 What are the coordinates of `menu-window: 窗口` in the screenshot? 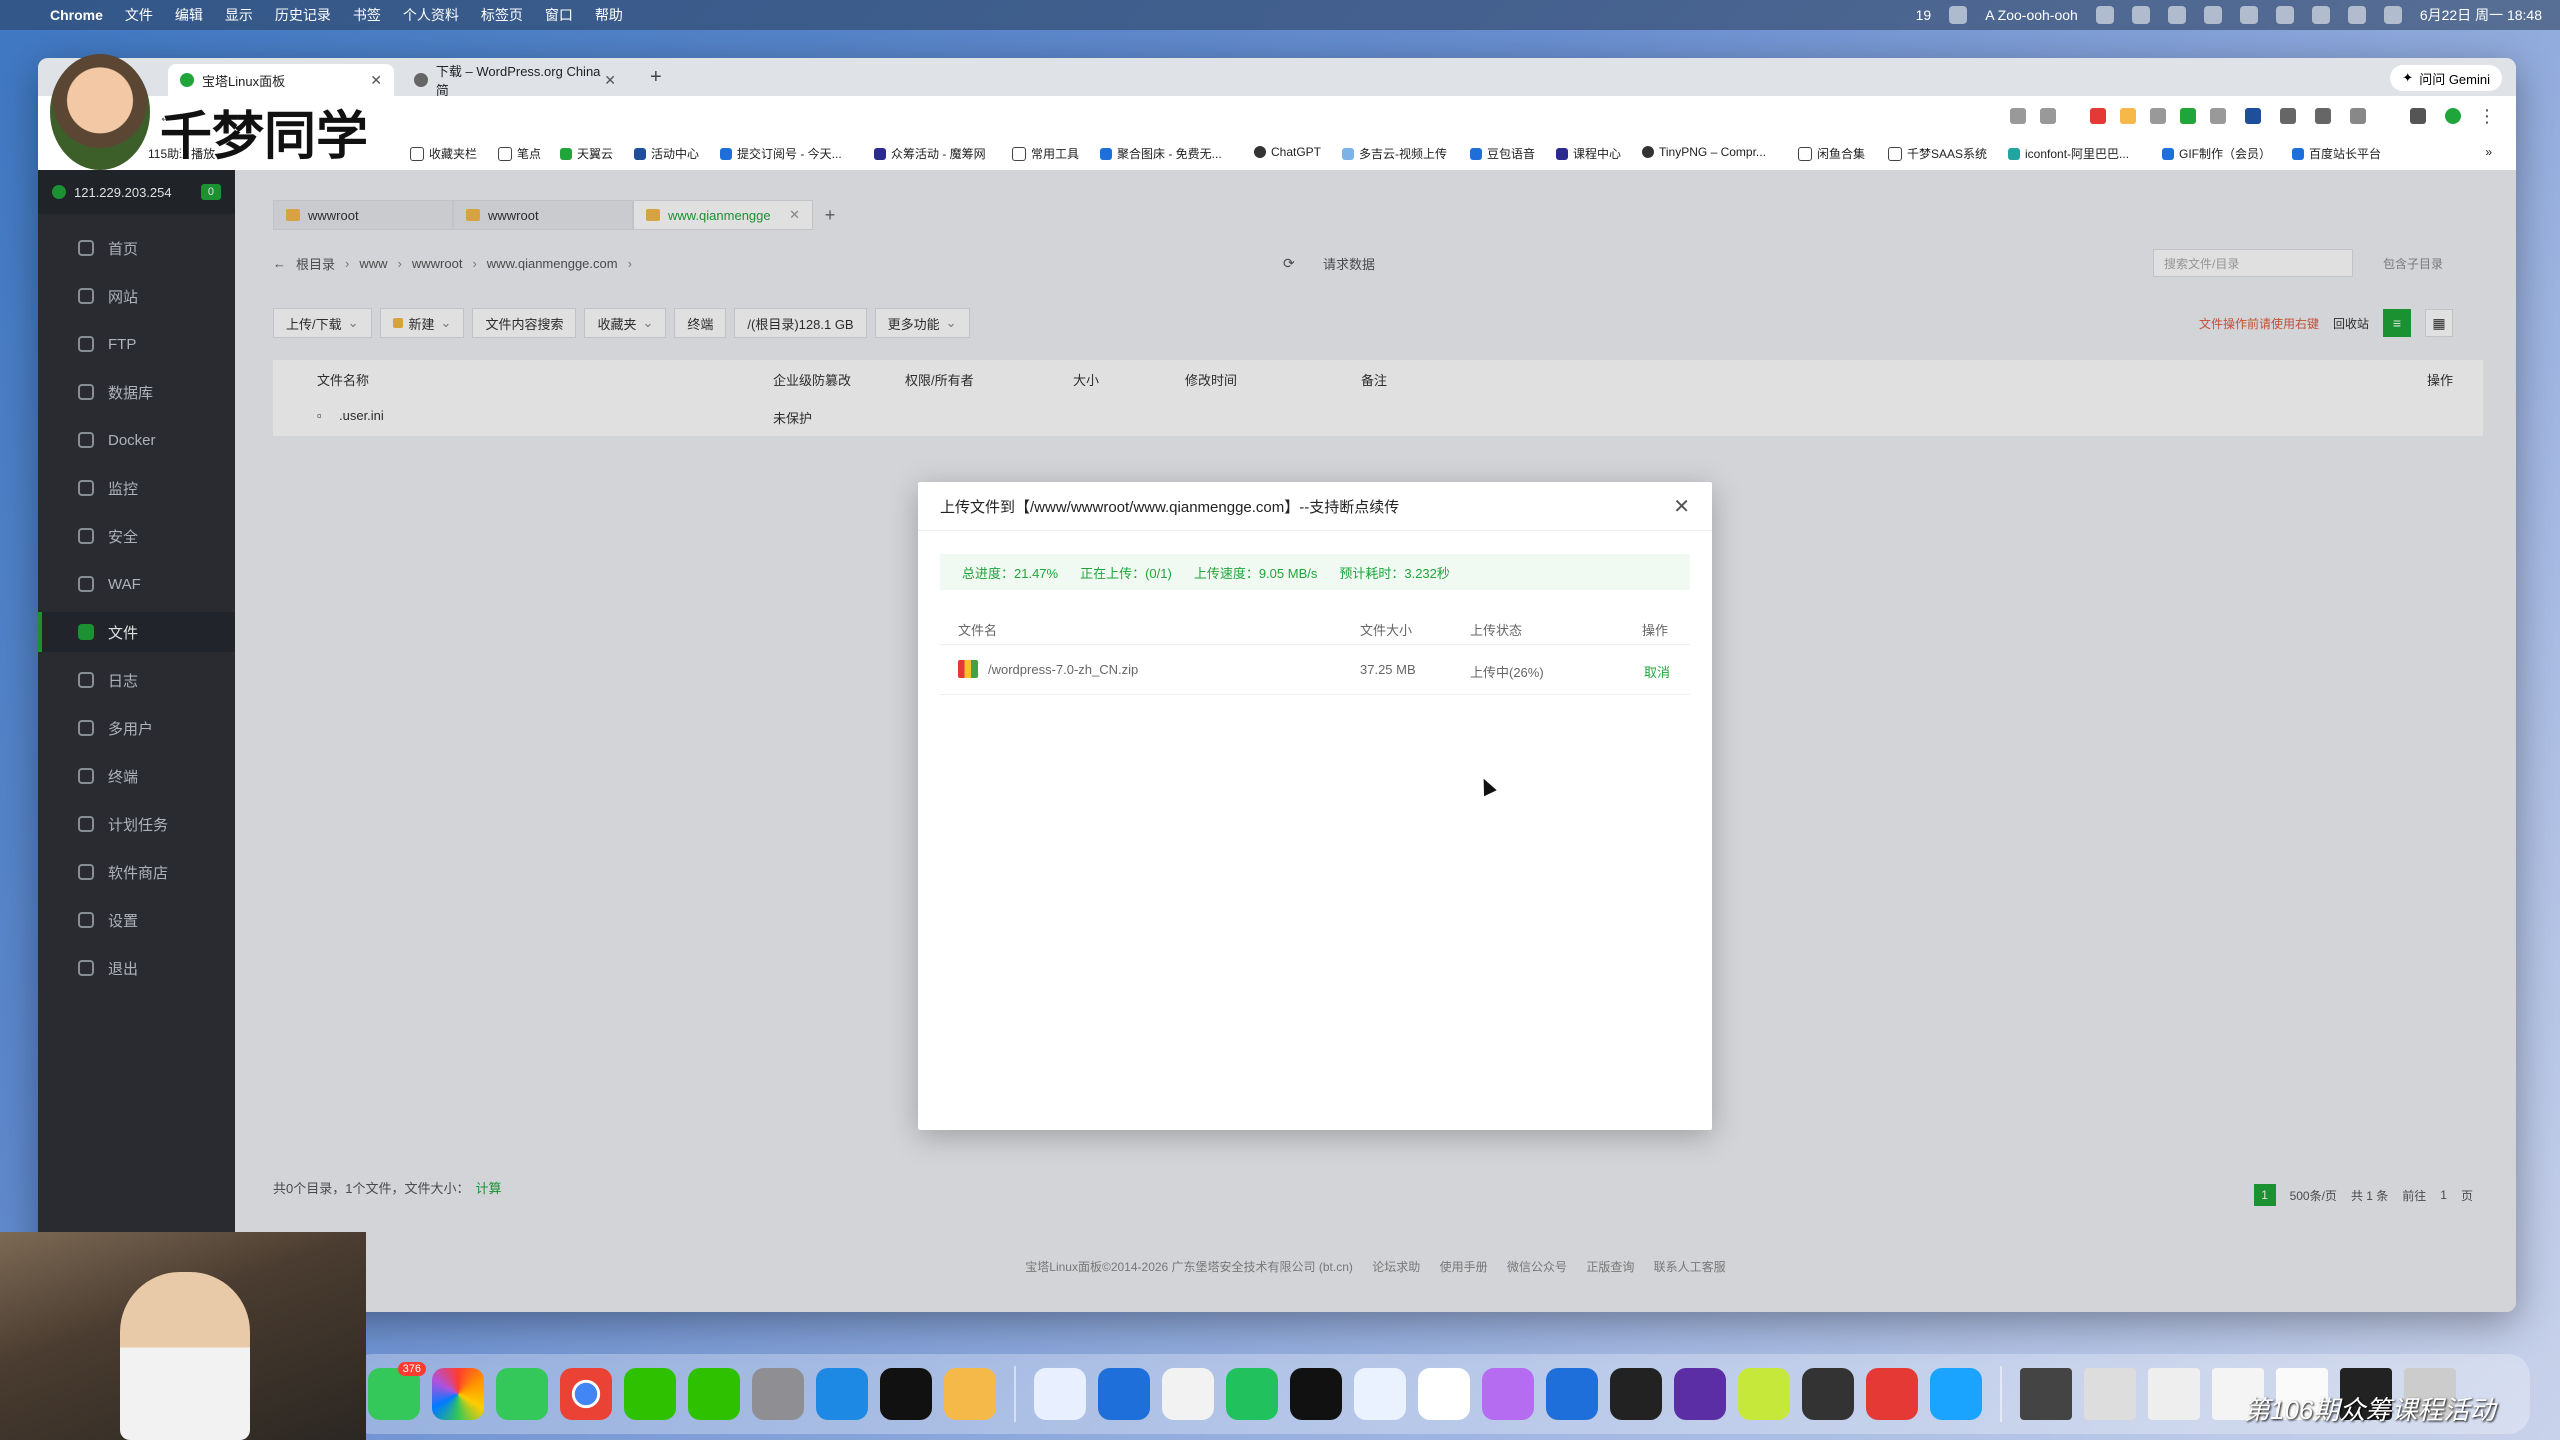 It's located at (559, 15).